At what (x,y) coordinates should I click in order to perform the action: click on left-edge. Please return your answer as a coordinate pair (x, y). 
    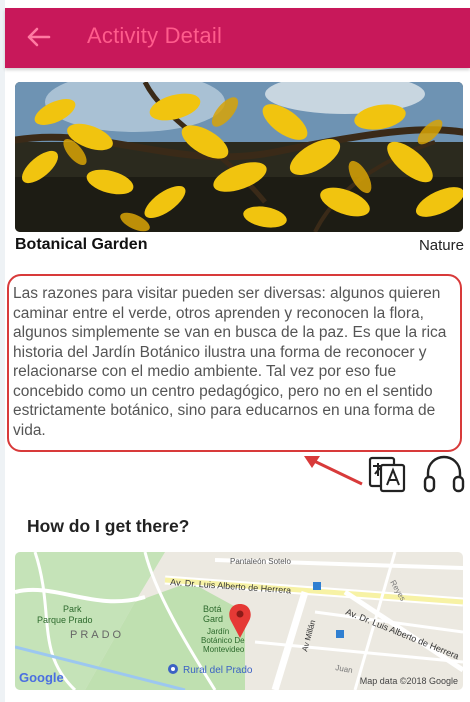
    Looking at the image, I should click on (2, 351).